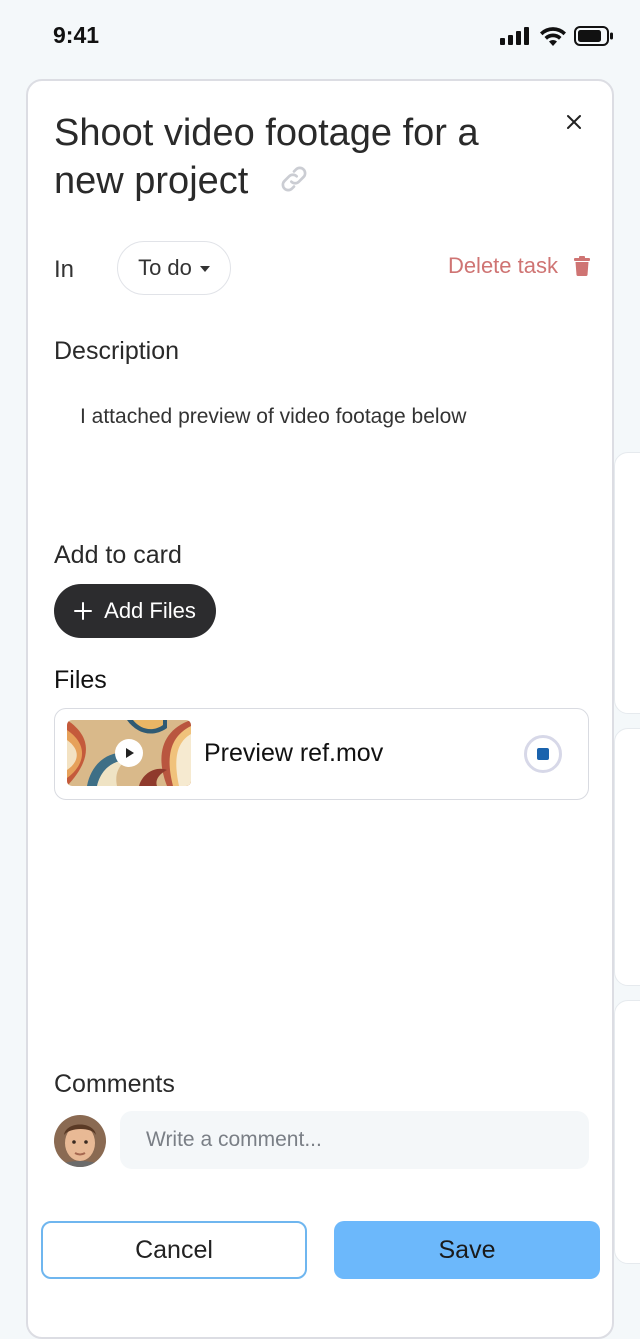 The height and width of the screenshot is (1339, 640). What do you see at coordinates (80, 680) in the screenshot?
I see `files-label: Files` at bounding box center [80, 680].